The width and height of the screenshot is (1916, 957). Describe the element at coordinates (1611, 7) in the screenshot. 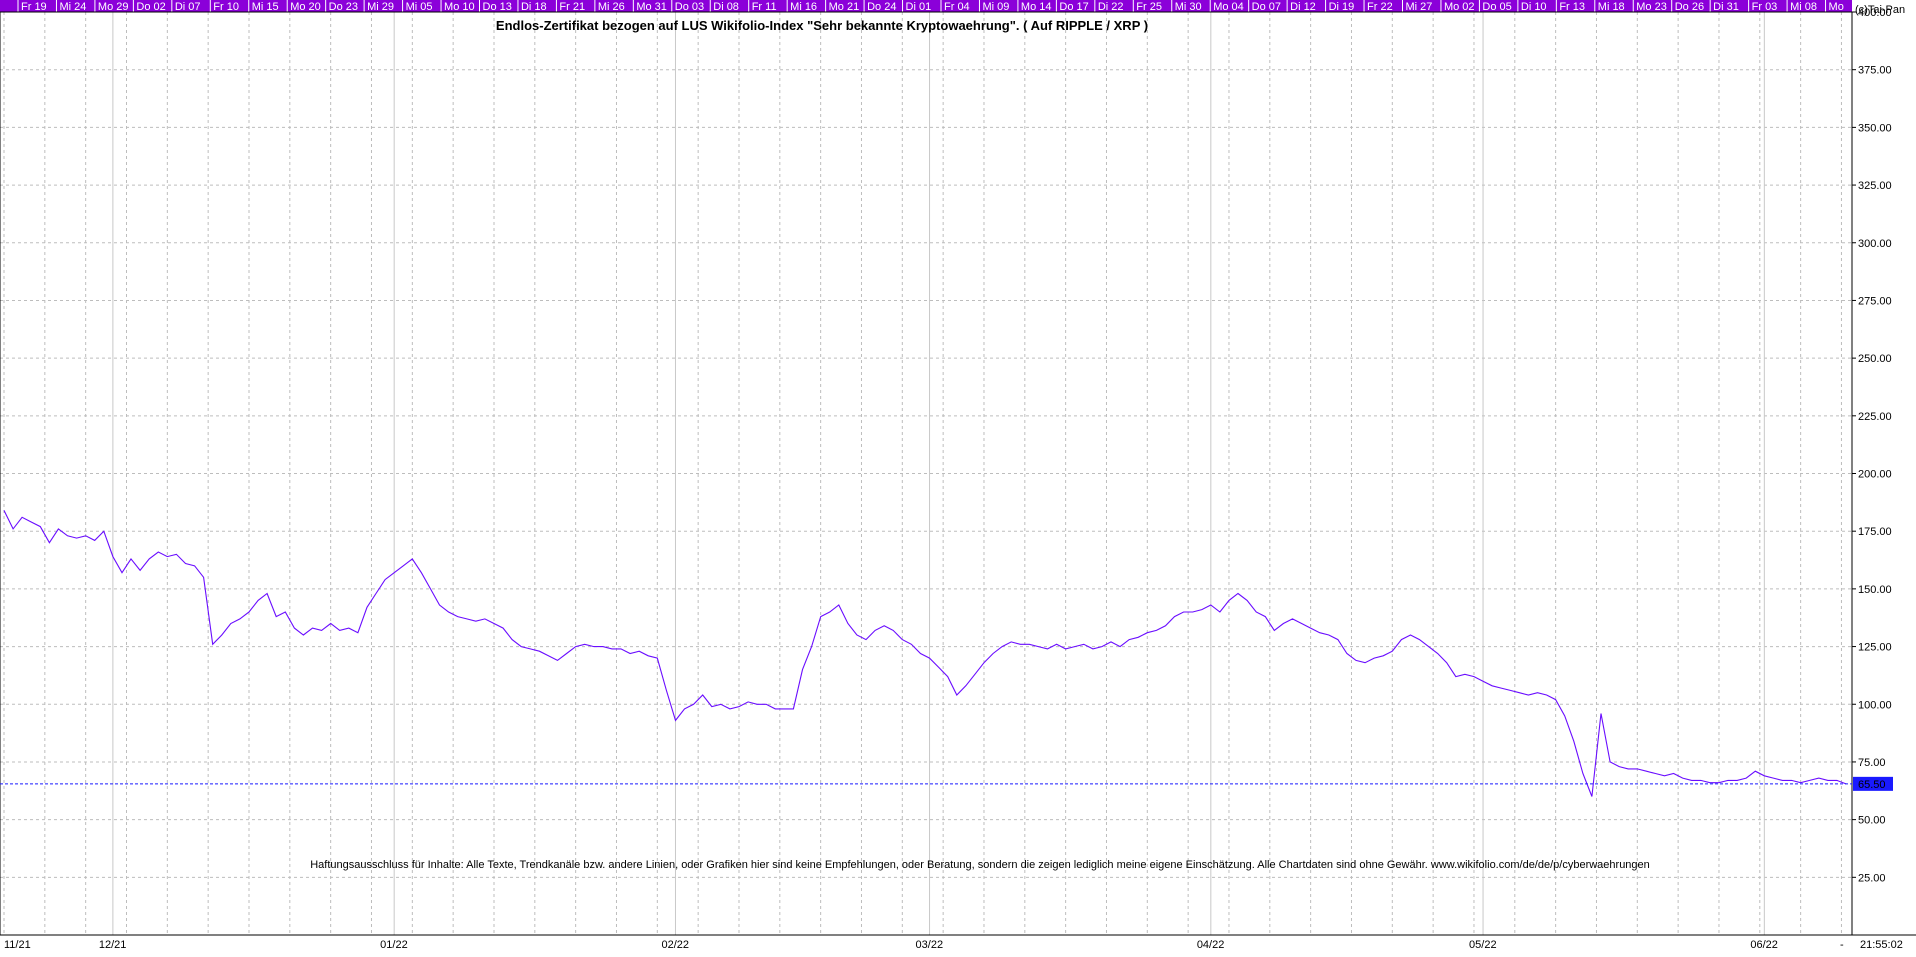

I see `date-label: Mi 18` at that location.